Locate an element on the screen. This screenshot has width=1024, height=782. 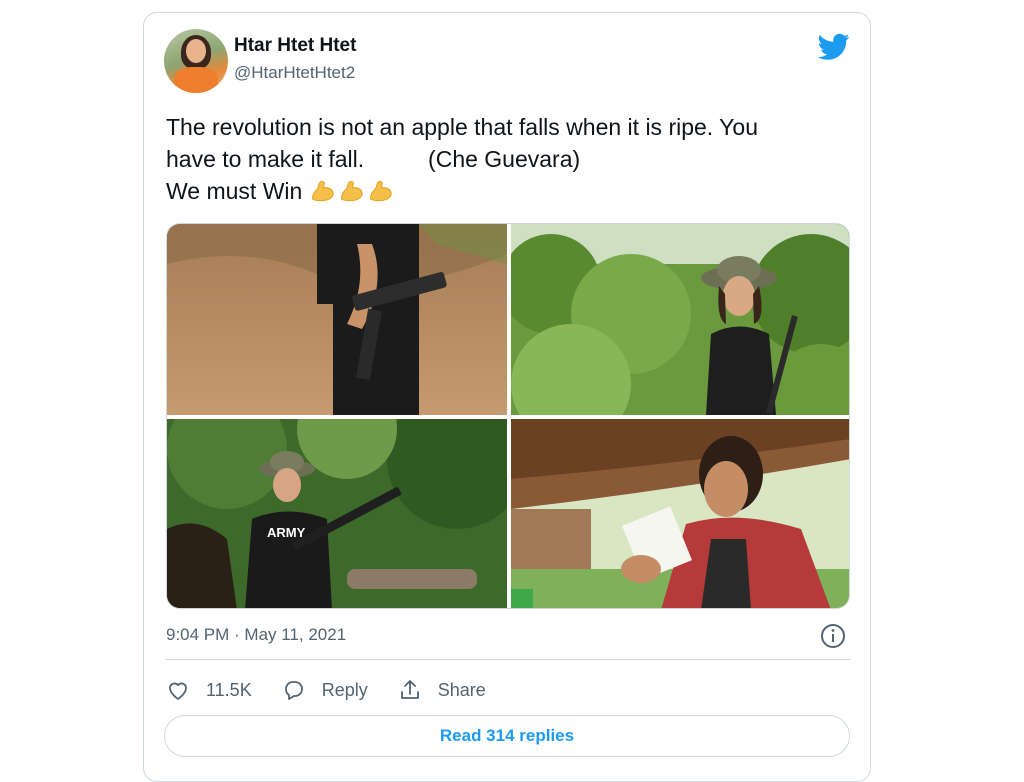
tweet-text-line-3: We must Win is located at coordinates (511, 191).